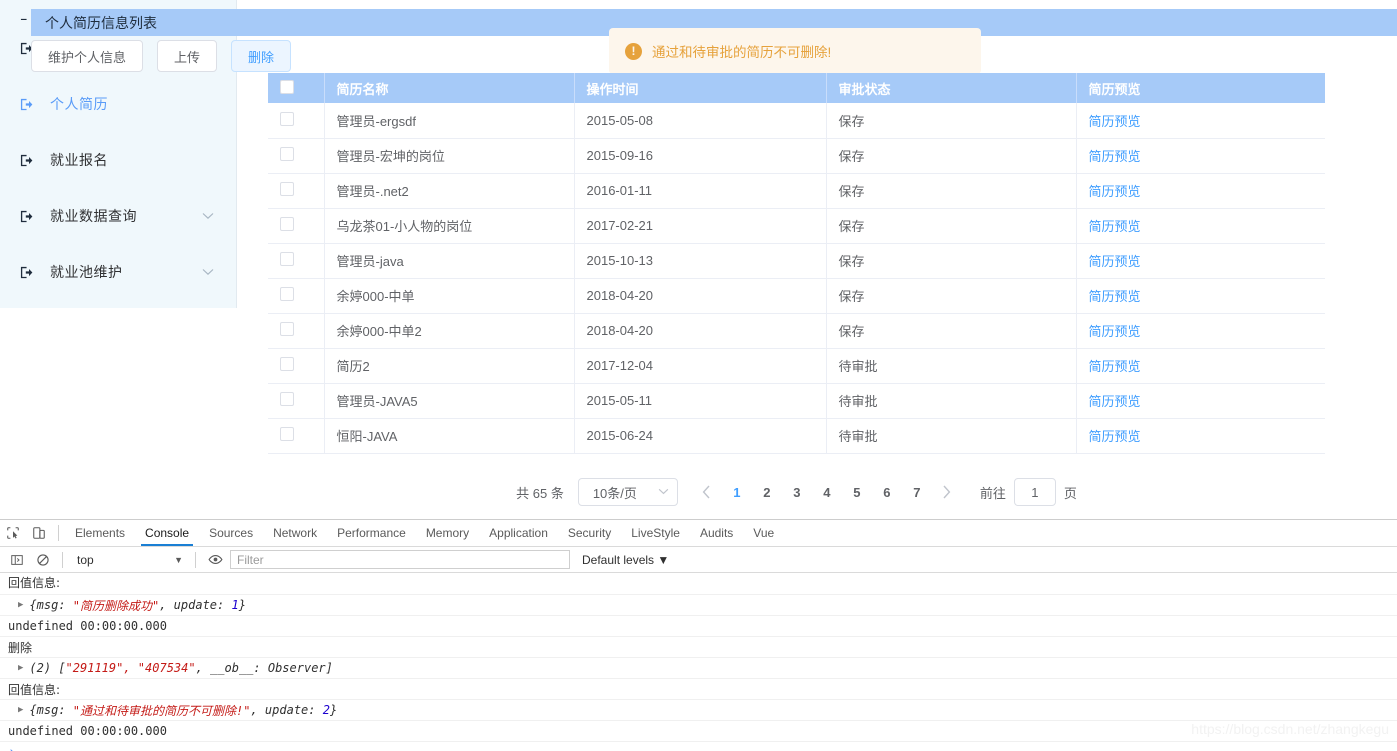 Image resolution: width=1397 pixels, height=751 pixels. What do you see at coordinates (796, 296) in the screenshot?
I see `table-row: 余婷000-中单 2018-04-20 保存 简历预览` at bounding box center [796, 296].